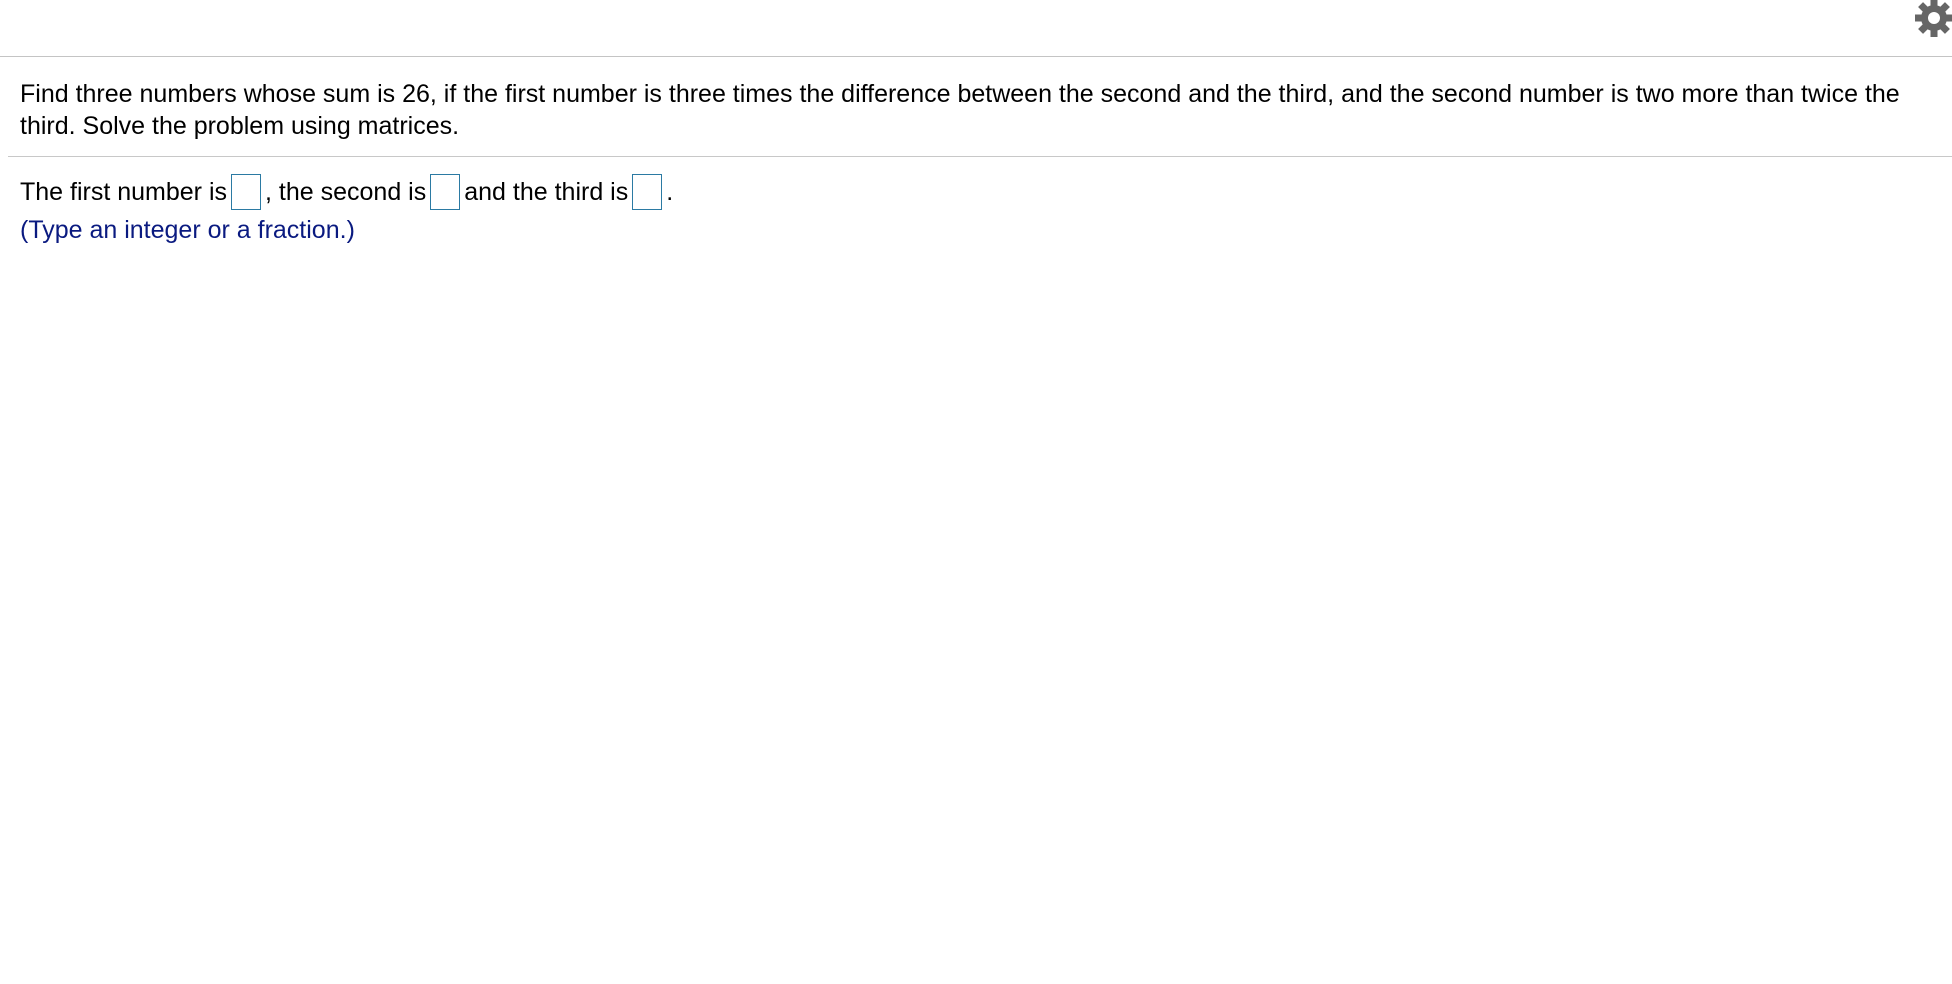  I want to click on first-number-label: The first number is, so click(124, 192).